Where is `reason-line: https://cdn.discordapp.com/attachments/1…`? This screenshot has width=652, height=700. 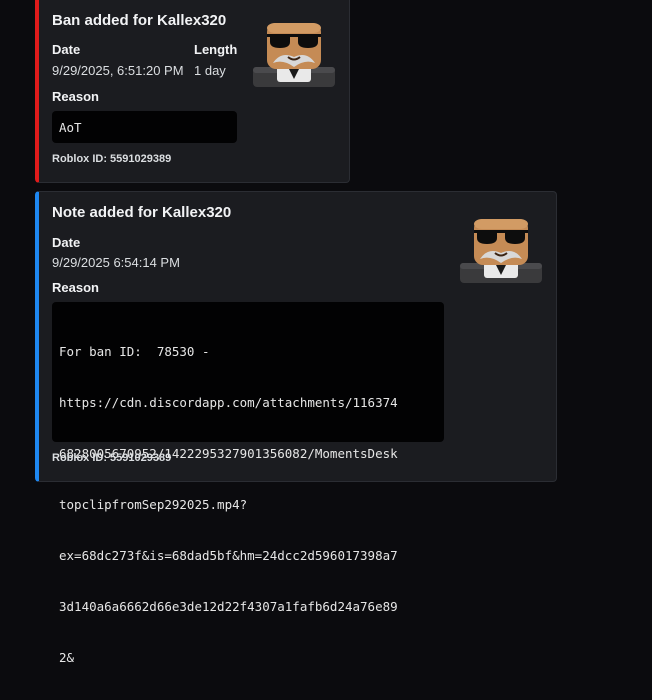 reason-line: https://cdn.discordapp.com/attachments/1… is located at coordinates (228, 402).